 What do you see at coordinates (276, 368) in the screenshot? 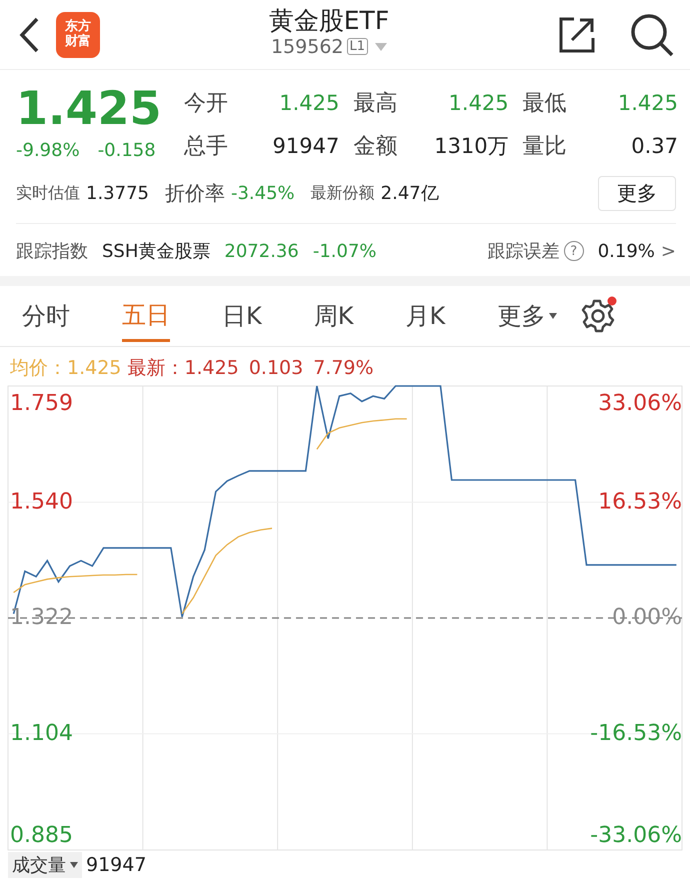
I see `latest-change: 0.103` at bounding box center [276, 368].